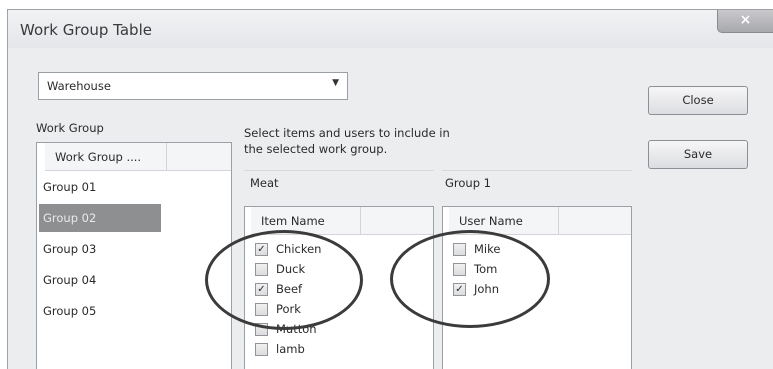 The height and width of the screenshot is (369, 773). Describe the element at coordinates (347, 133) in the screenshot. I see `instructions-line-1: Select items and users to include in` at that location.